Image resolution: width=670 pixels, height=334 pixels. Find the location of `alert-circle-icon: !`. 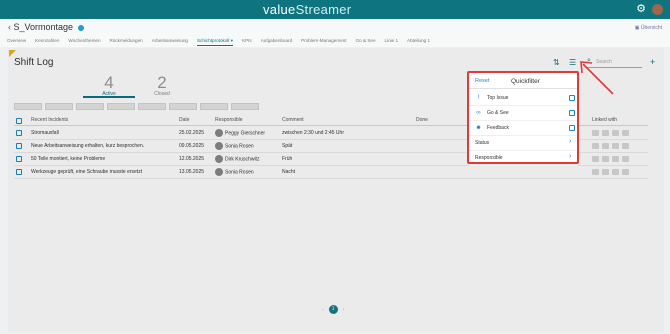

alert-circle-icon: ! is located at coordinates (478, 98).